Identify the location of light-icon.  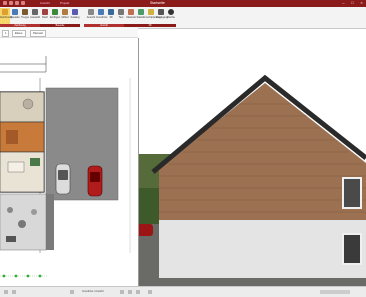
(151, 12).